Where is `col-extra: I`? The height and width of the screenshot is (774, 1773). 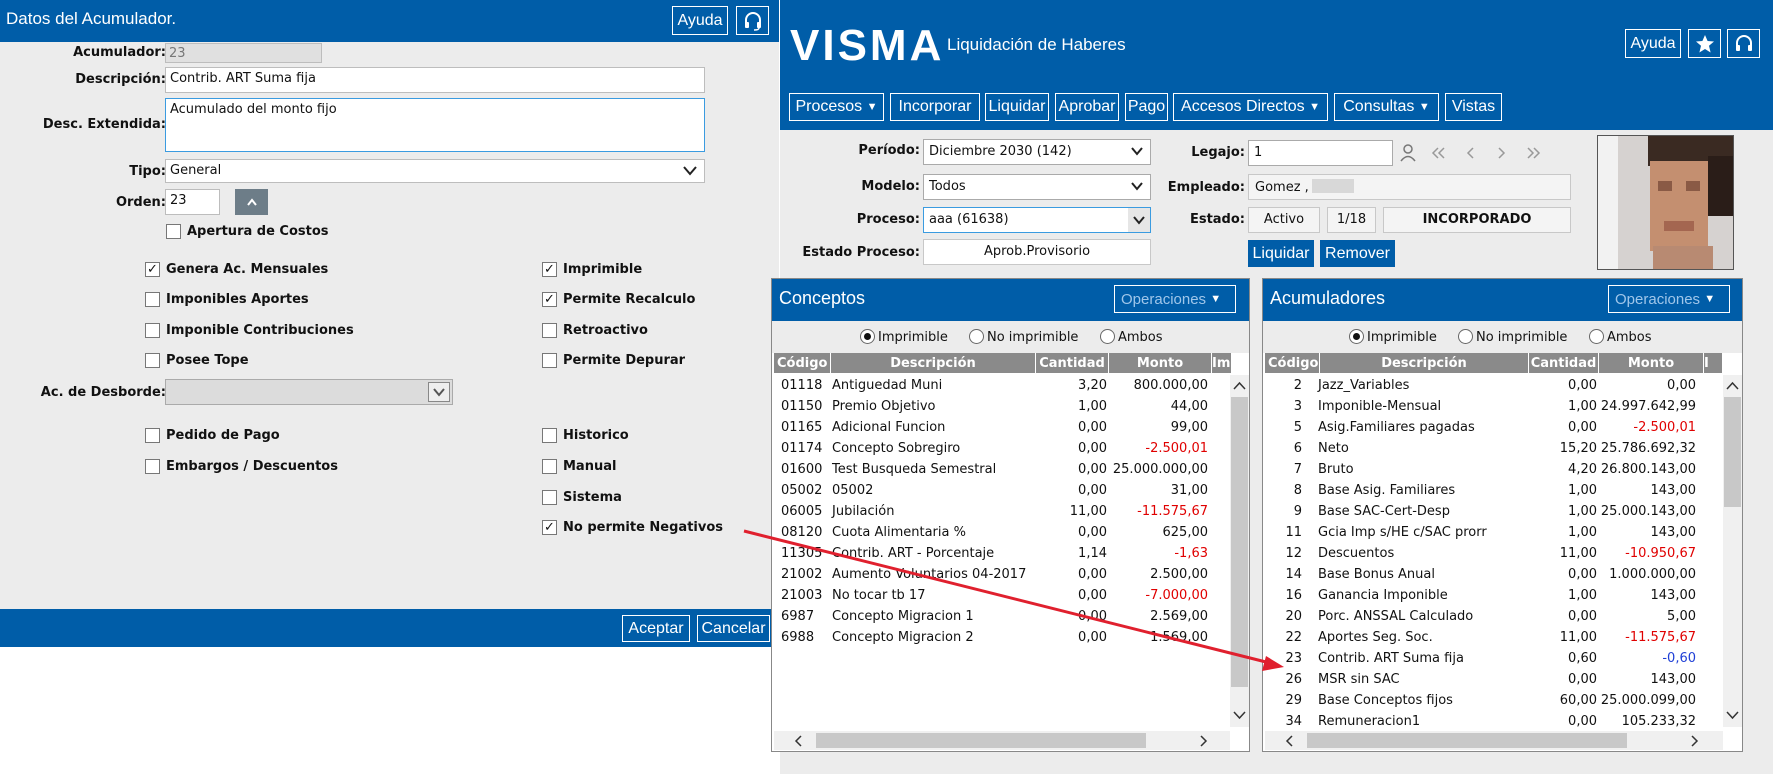 col-extra: I is located at coordinates (1713, 363).